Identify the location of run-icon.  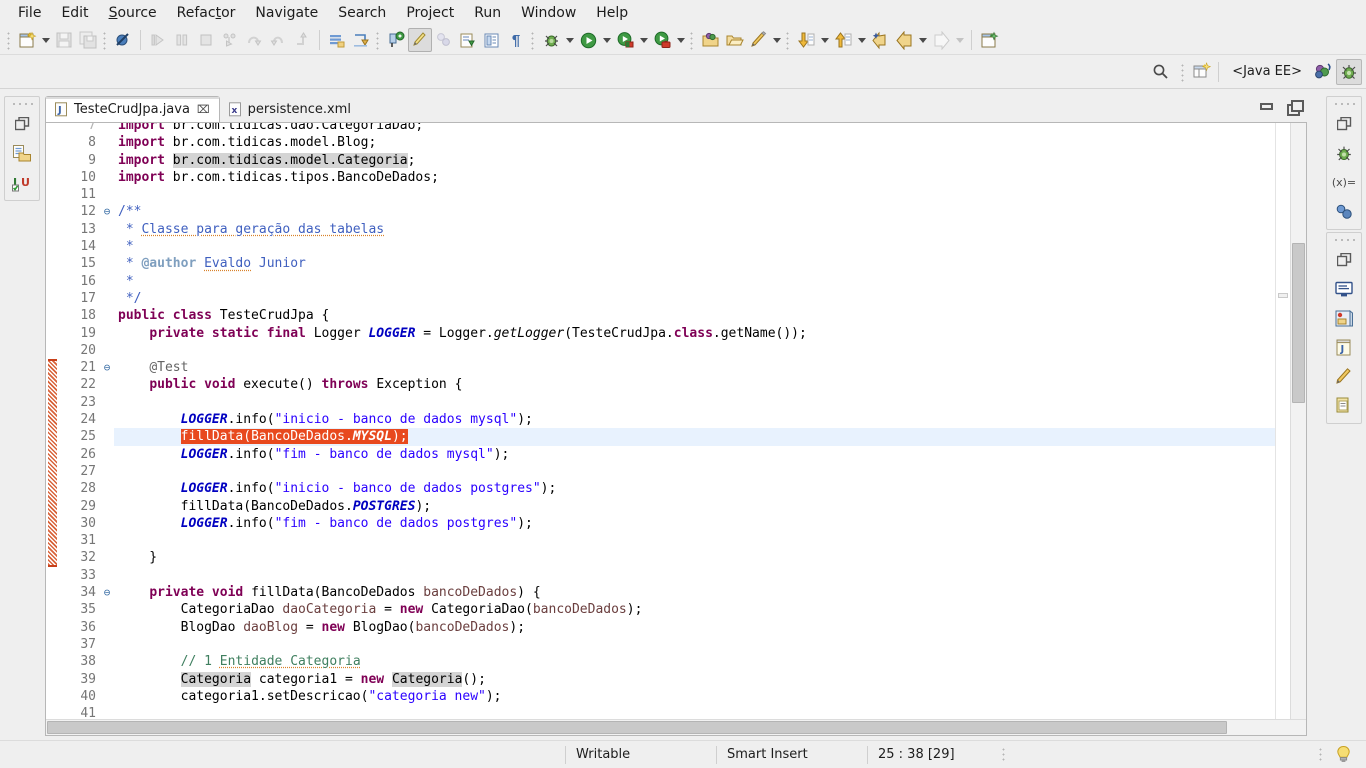
(588, 40).